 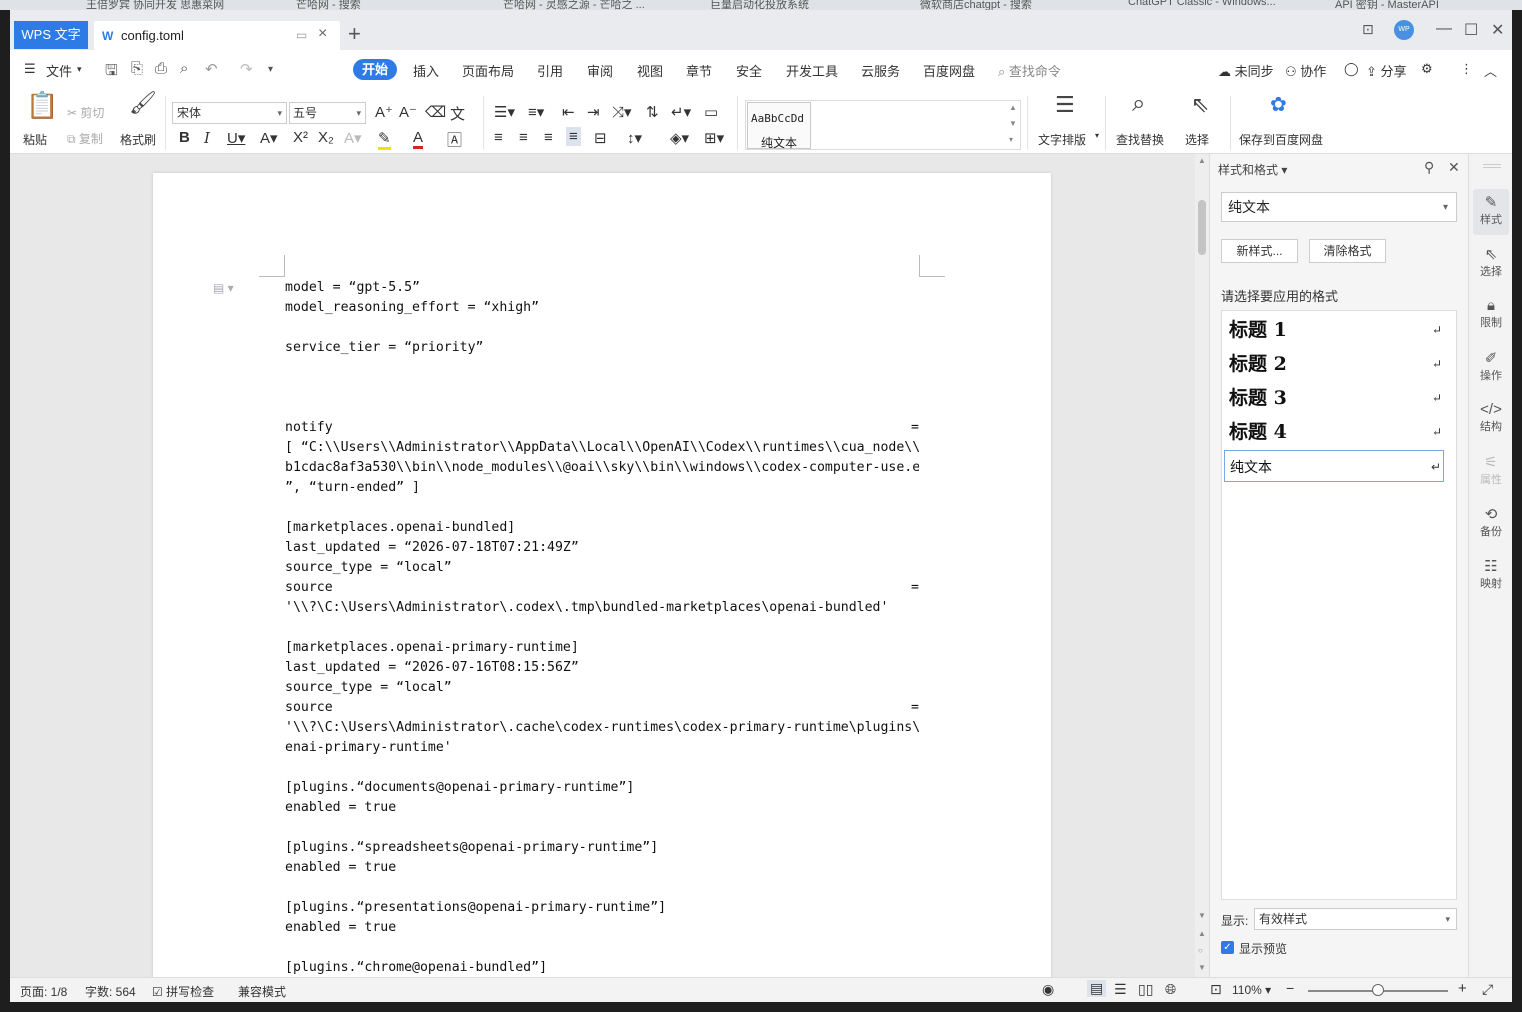 What do you see at coordinates (327, 113) in the screenshot?
I see `font-size-select: 五号 ▾` at bounding box center [327, 113].